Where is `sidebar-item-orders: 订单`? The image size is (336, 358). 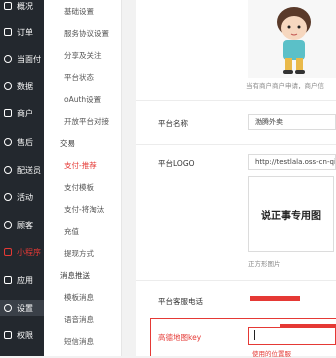
sidebar-item-orders: 订单 is located at coordinates (22, 32).